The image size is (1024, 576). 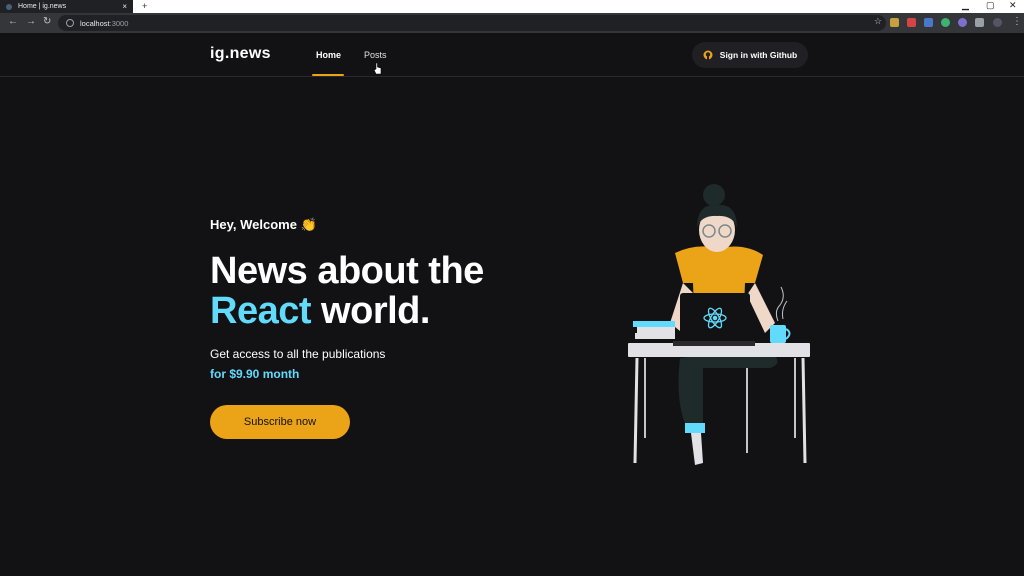 What do you see at coordinates (261, 311) in the screenshot?
I see `headline-highlight: React` at bounding box center [261, 311].